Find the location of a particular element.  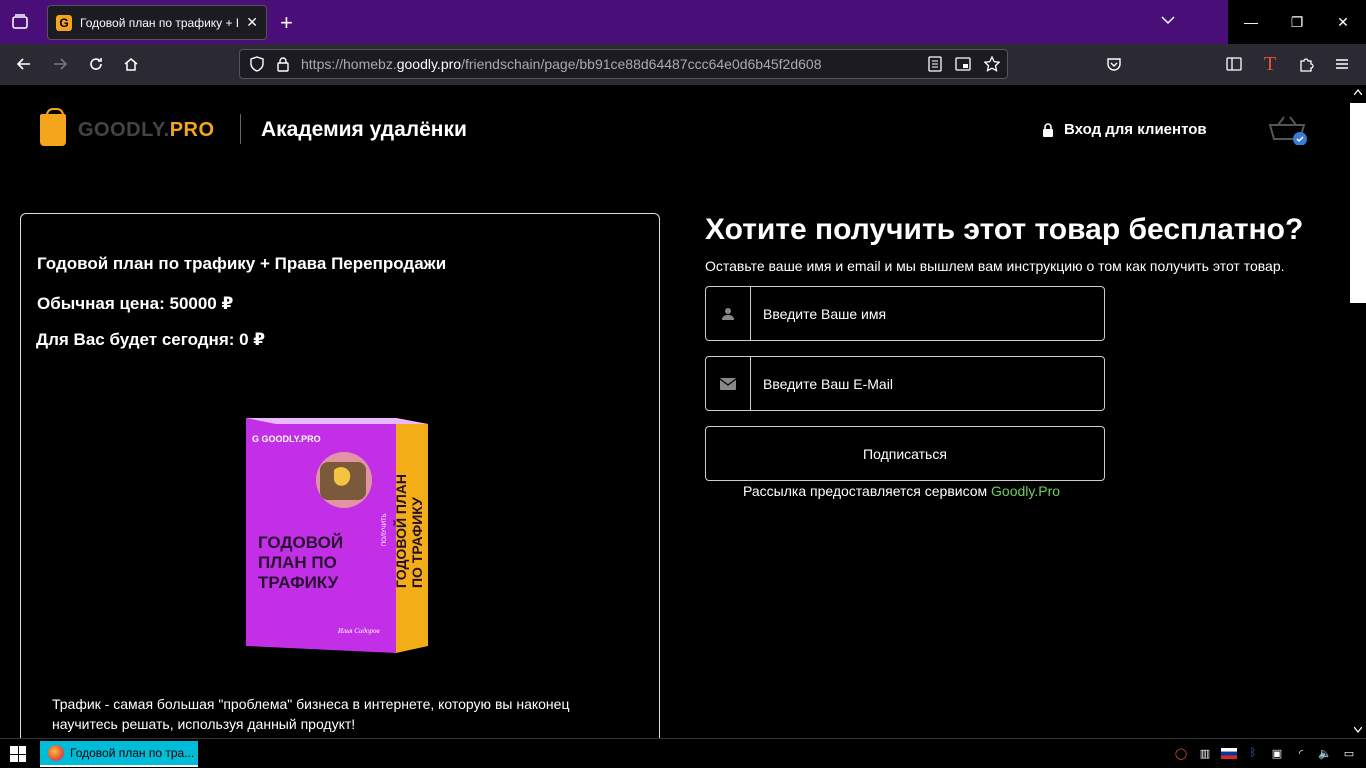

update-tray-icon: ▣ is located at coordinates (1277, 753).